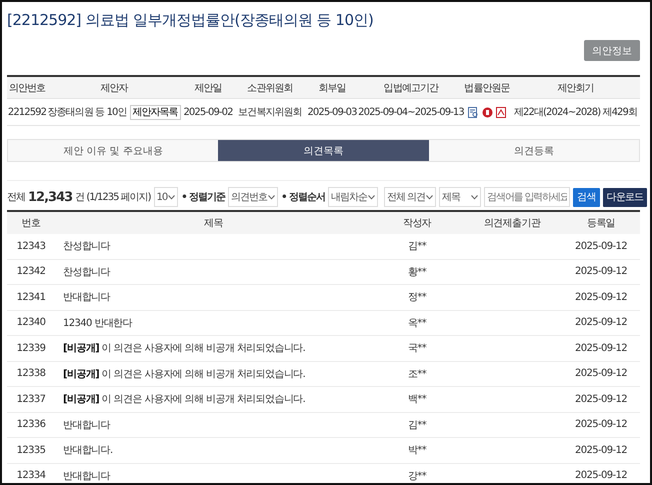 The image size is (652, 485). I want to click on page-title: [2212592] 의료법 일부개정법률안(장종태의원 등 10인), so click(190, 20).